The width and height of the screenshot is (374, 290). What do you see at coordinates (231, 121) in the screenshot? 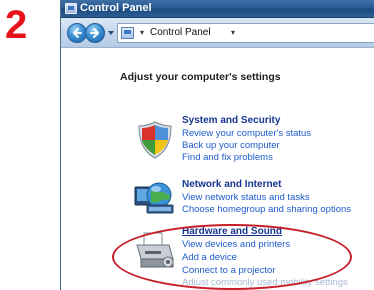
I see `system-and-security-heading: System and Security` at bounding box center [231, 121].